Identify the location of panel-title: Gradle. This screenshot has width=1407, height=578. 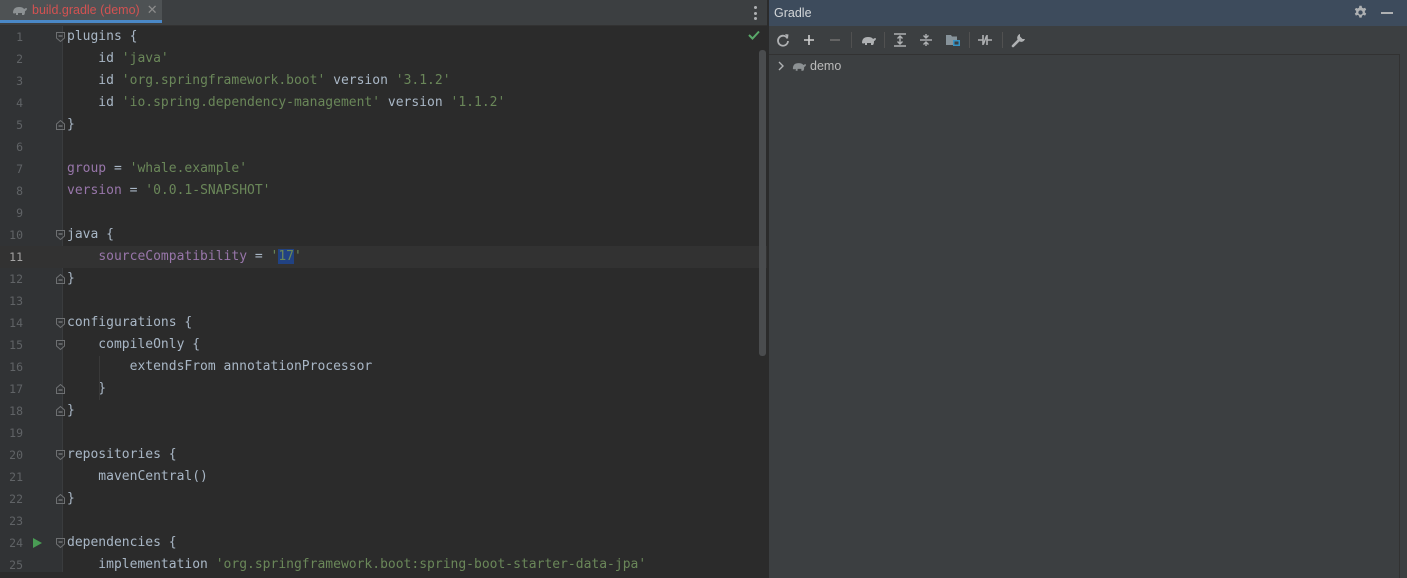
(793, 13).